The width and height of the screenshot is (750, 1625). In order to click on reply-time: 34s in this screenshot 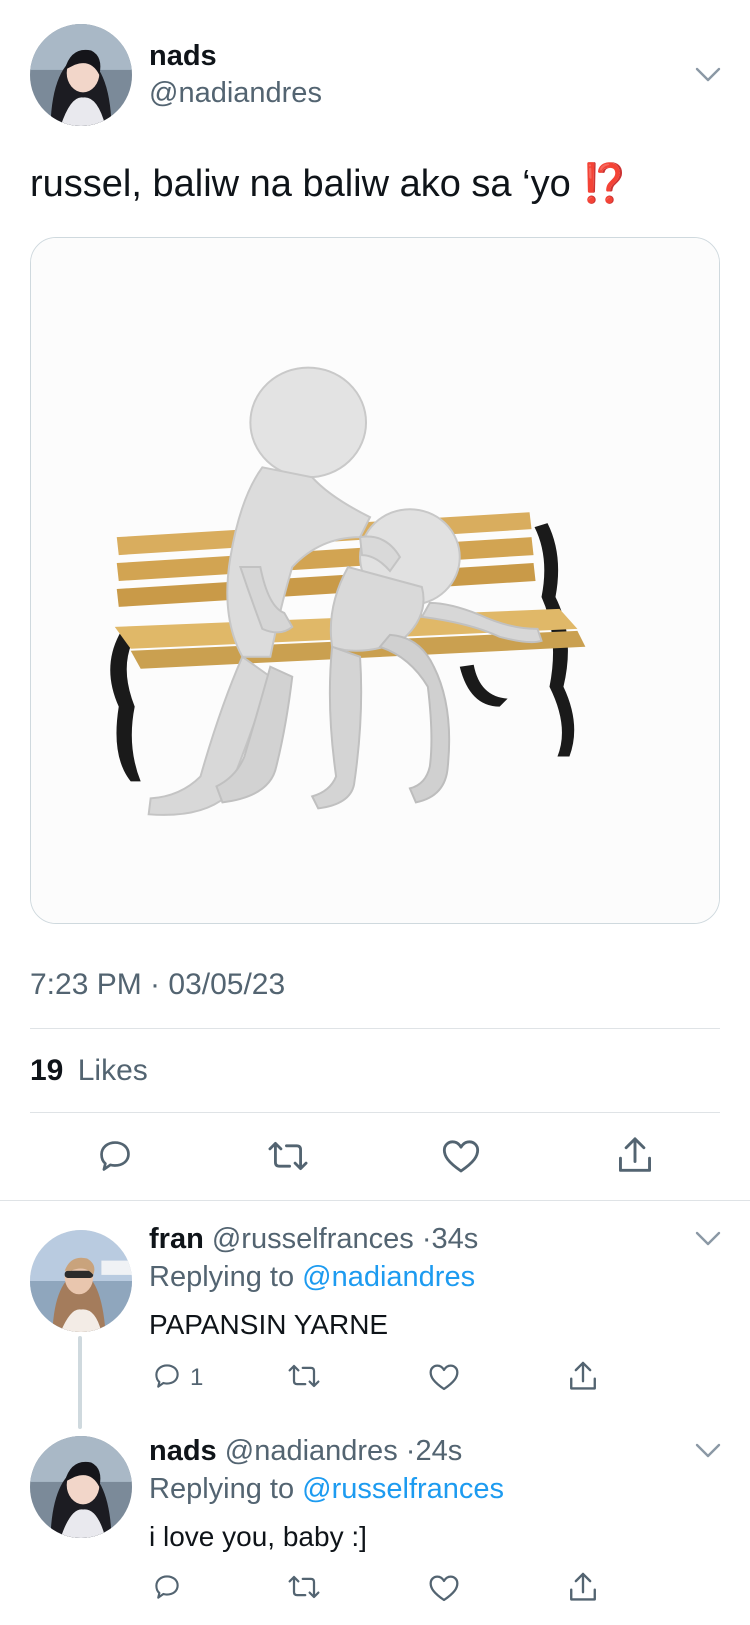, I will do `click(455, 1239)`.